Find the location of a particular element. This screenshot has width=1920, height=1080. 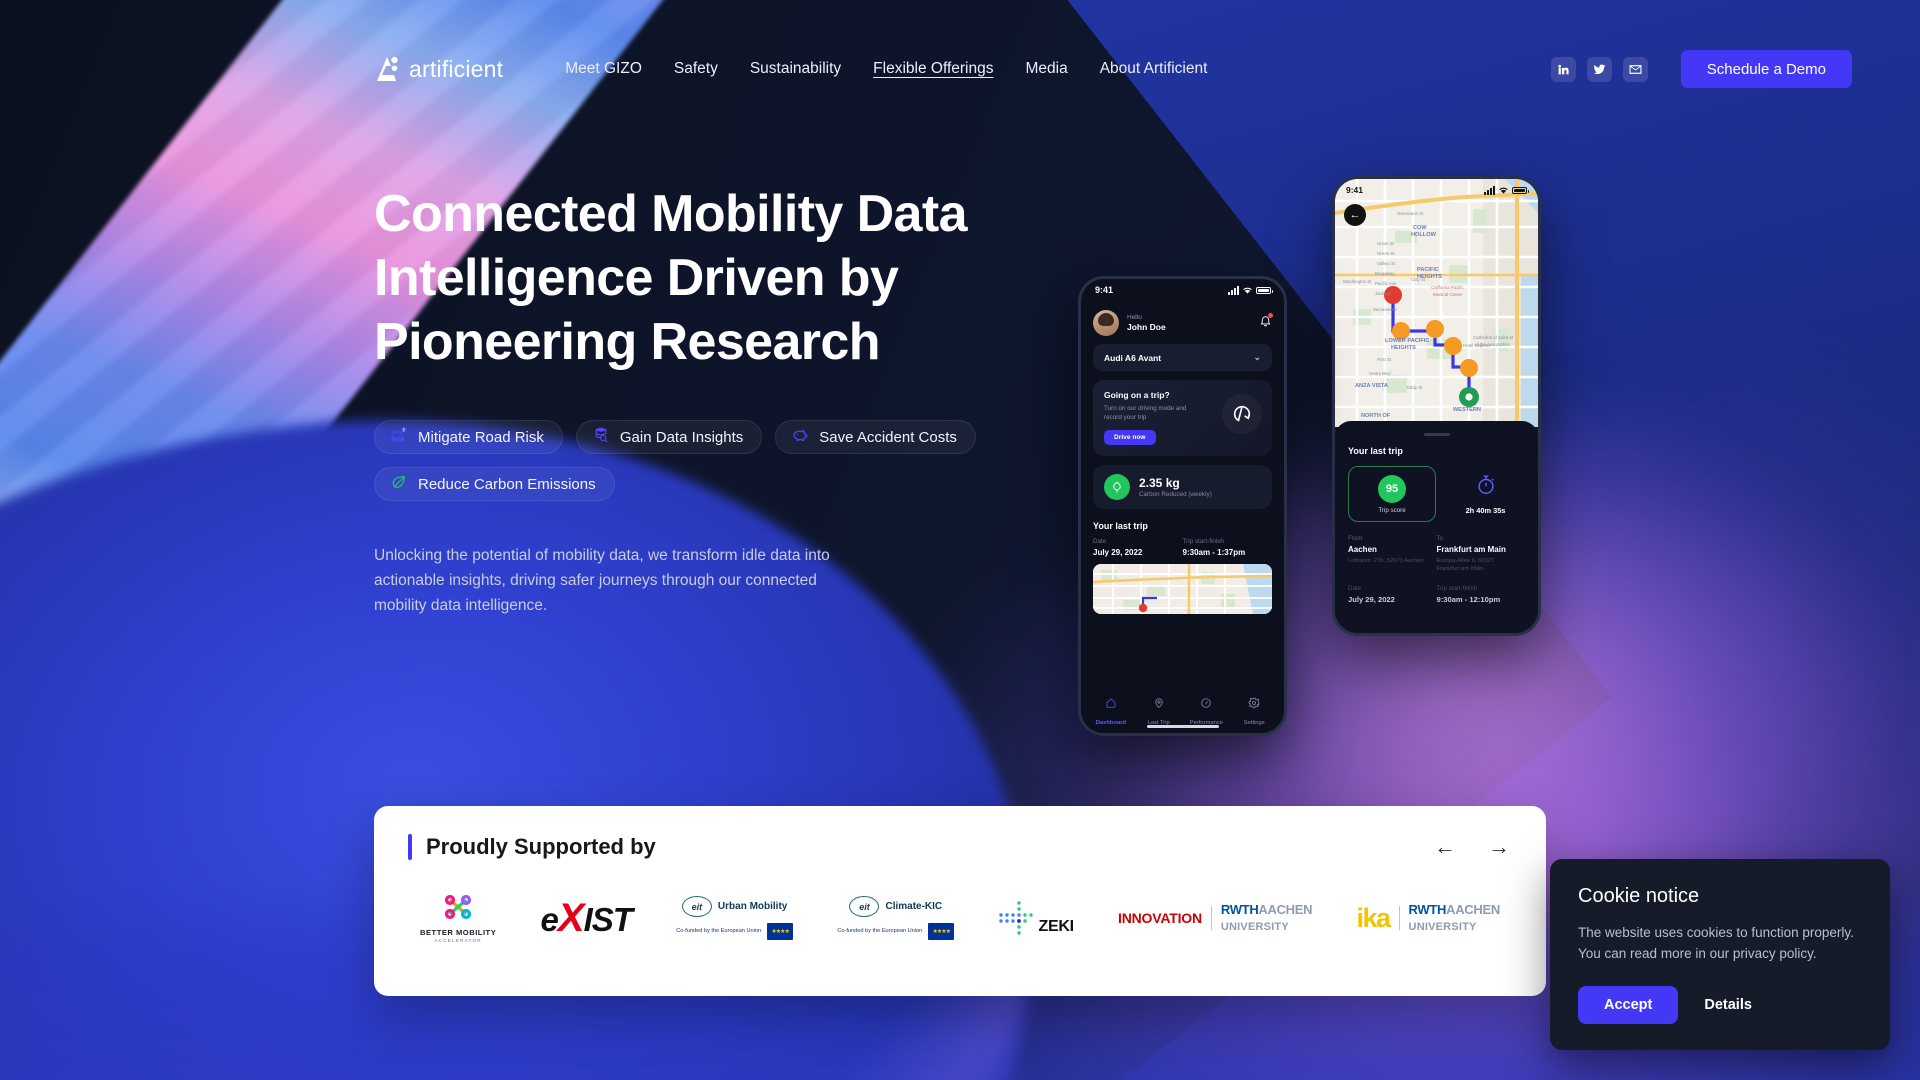

eu-flag-icon: ★★★★ is located at coordinates (780, 931).